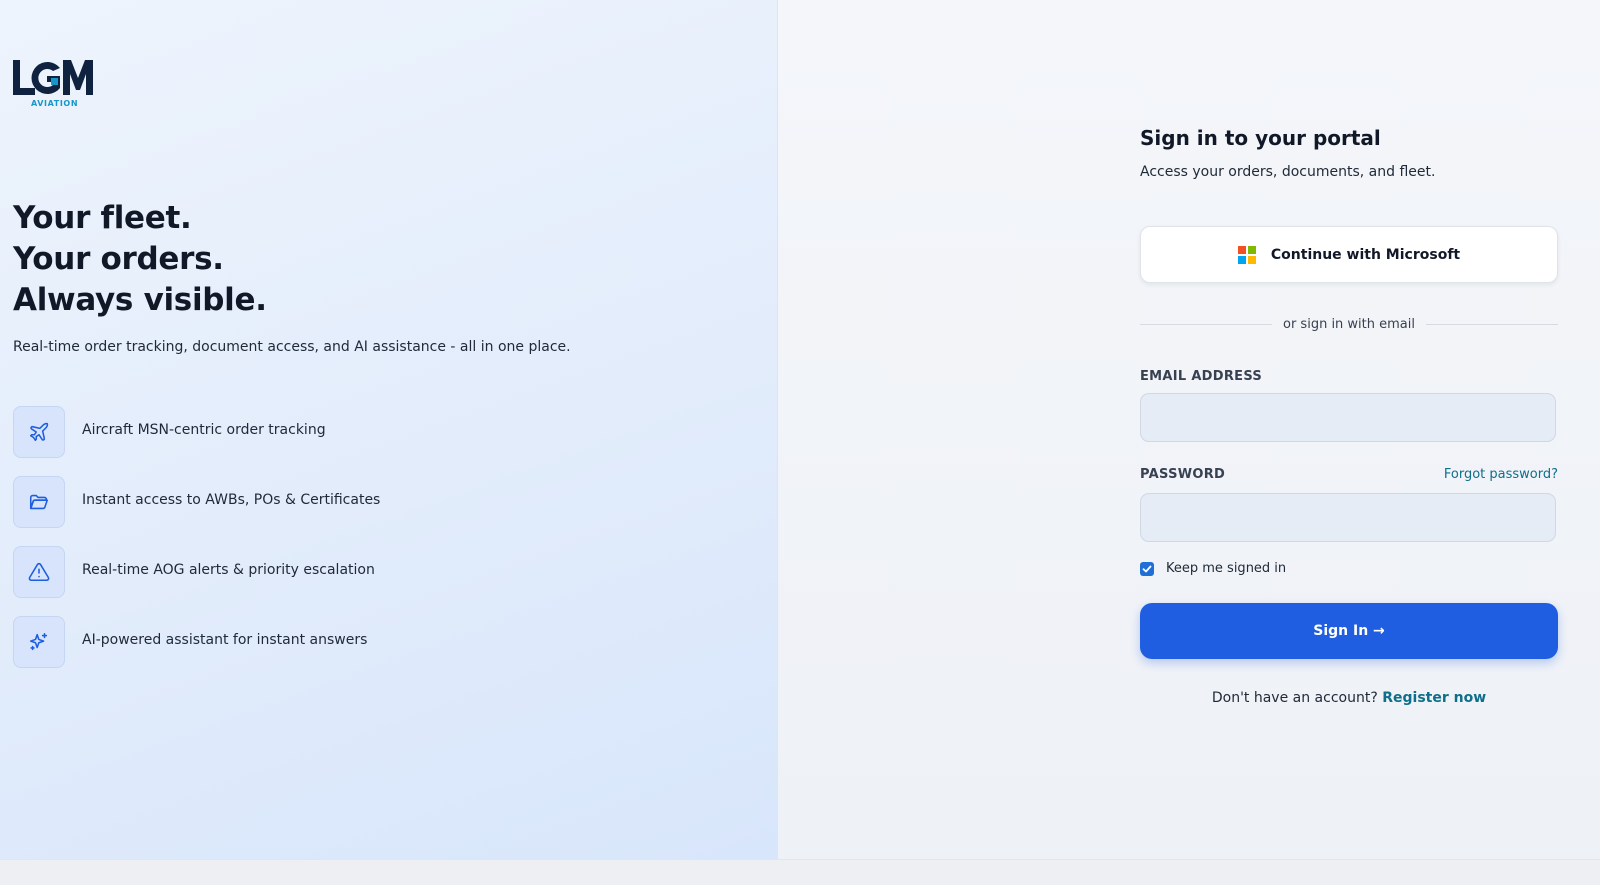 Image resolution: width=1600 pixels, height=885 pixels. I want to click on email-label: EMAIL ADDRESS, so click(1201, 376).